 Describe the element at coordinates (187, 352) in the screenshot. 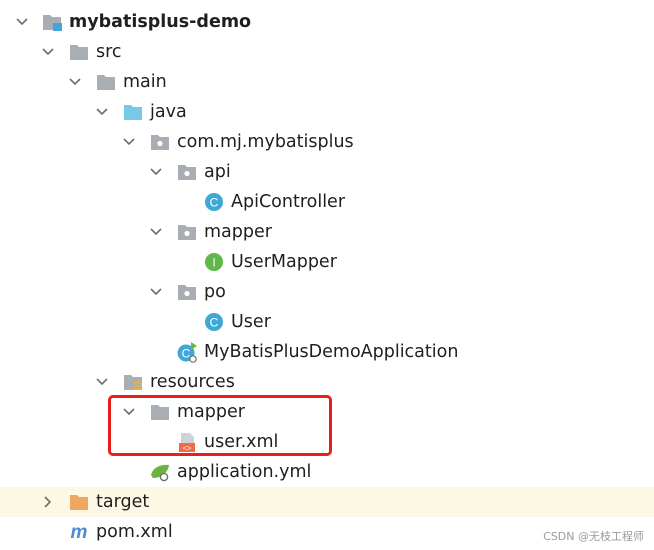

I see `spring-boot-class-icon: C` at that location.